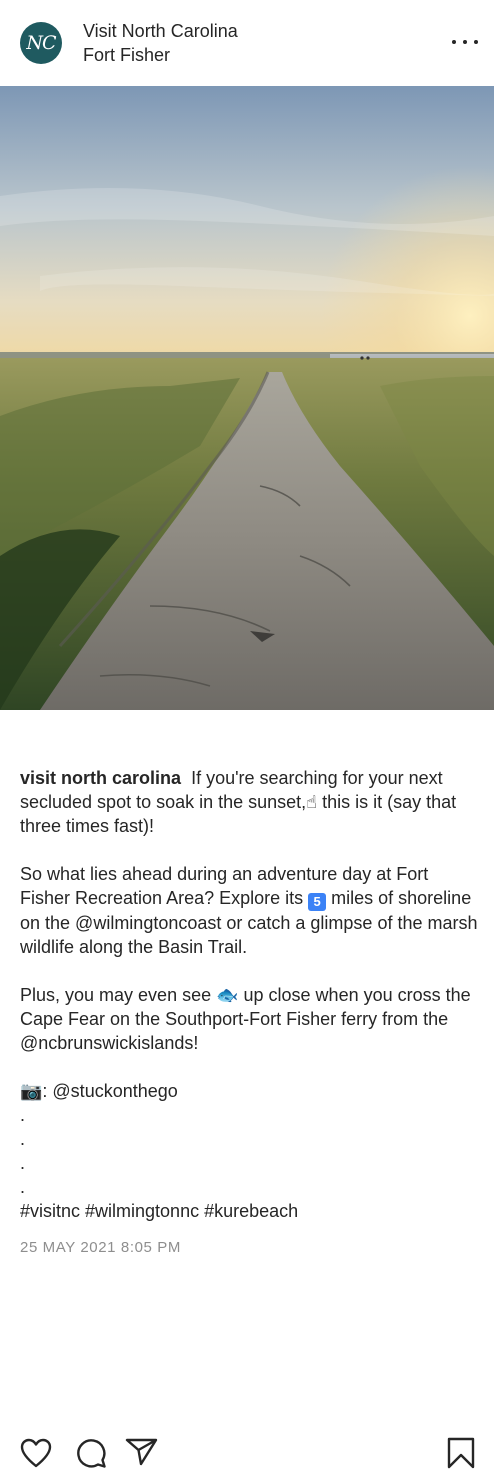 The height and width of the screenshot is (1469, 494). What do you see at coordinates (317, 902) in the screenshot?
I see `keycap-five-emoji: 5` at bounding box center [317, 902].